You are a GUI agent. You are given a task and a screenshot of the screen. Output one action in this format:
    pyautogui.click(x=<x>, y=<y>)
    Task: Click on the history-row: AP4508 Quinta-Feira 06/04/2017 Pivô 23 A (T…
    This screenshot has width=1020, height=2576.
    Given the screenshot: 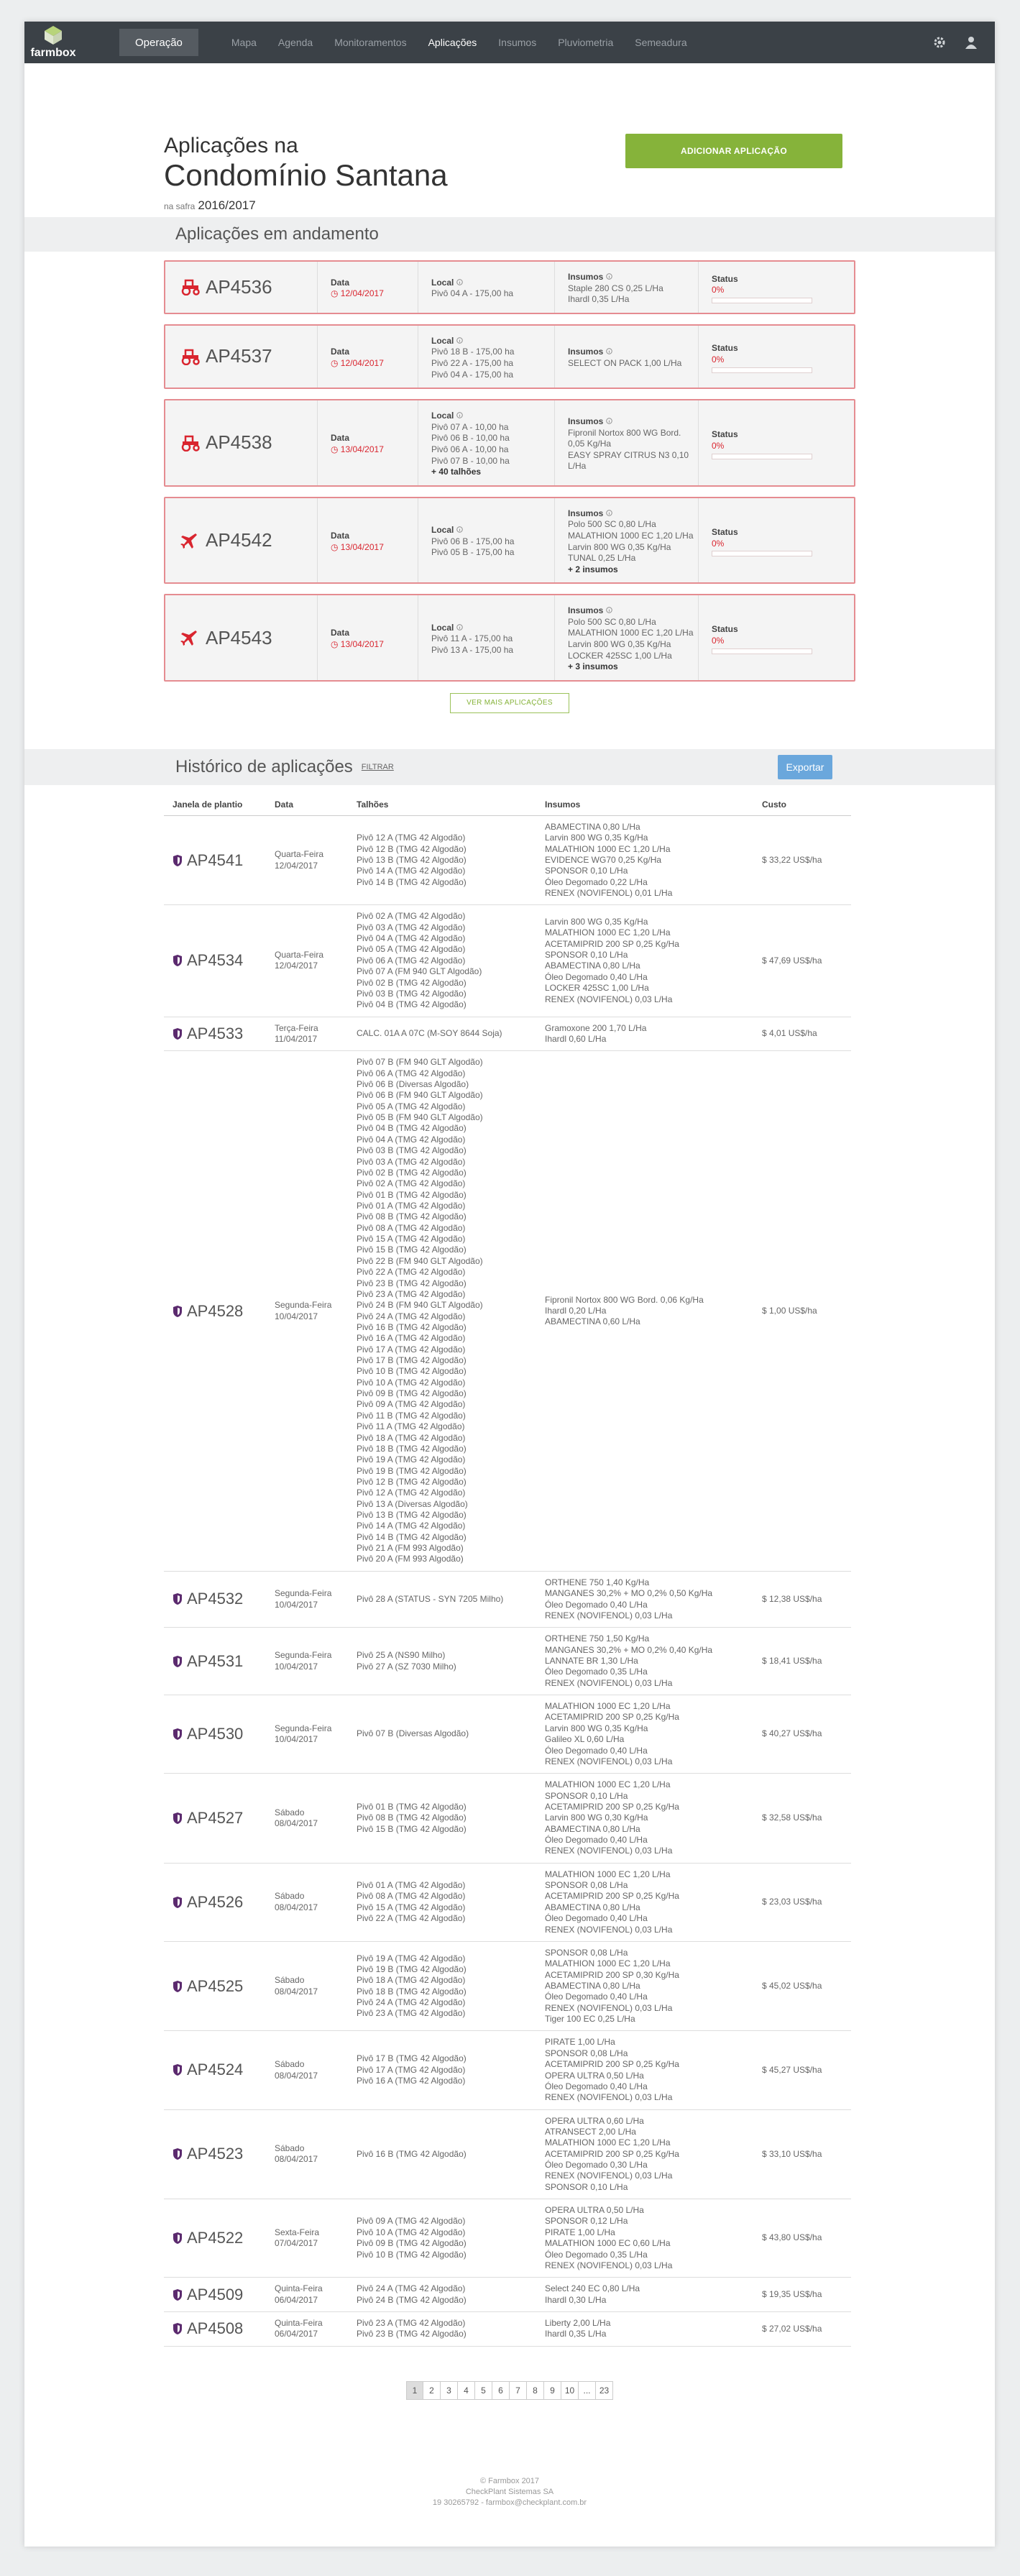 What is the action you would take?
    pyautogui.click(x=507, y=2329)
    